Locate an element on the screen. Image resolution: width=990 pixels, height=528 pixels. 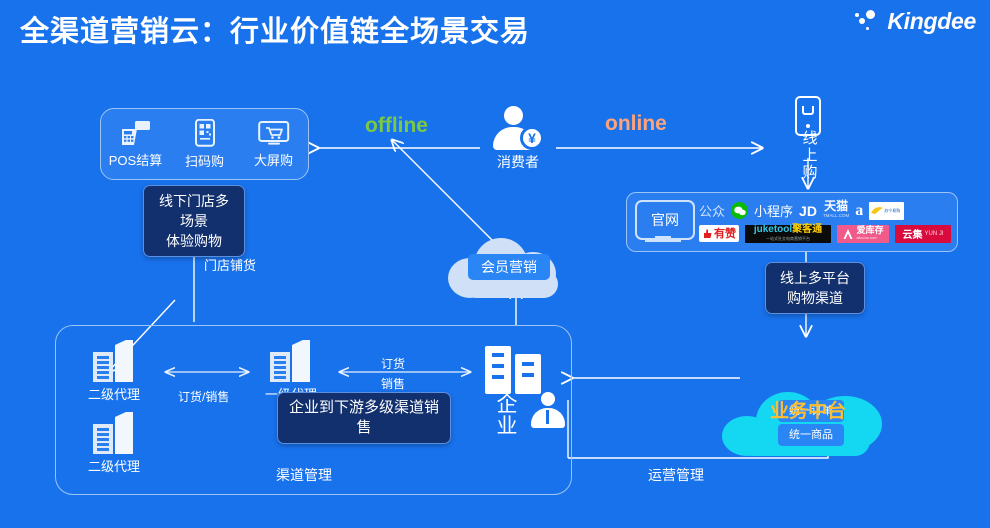
kingdee-dots-icon is located at coordinates (868, 22).